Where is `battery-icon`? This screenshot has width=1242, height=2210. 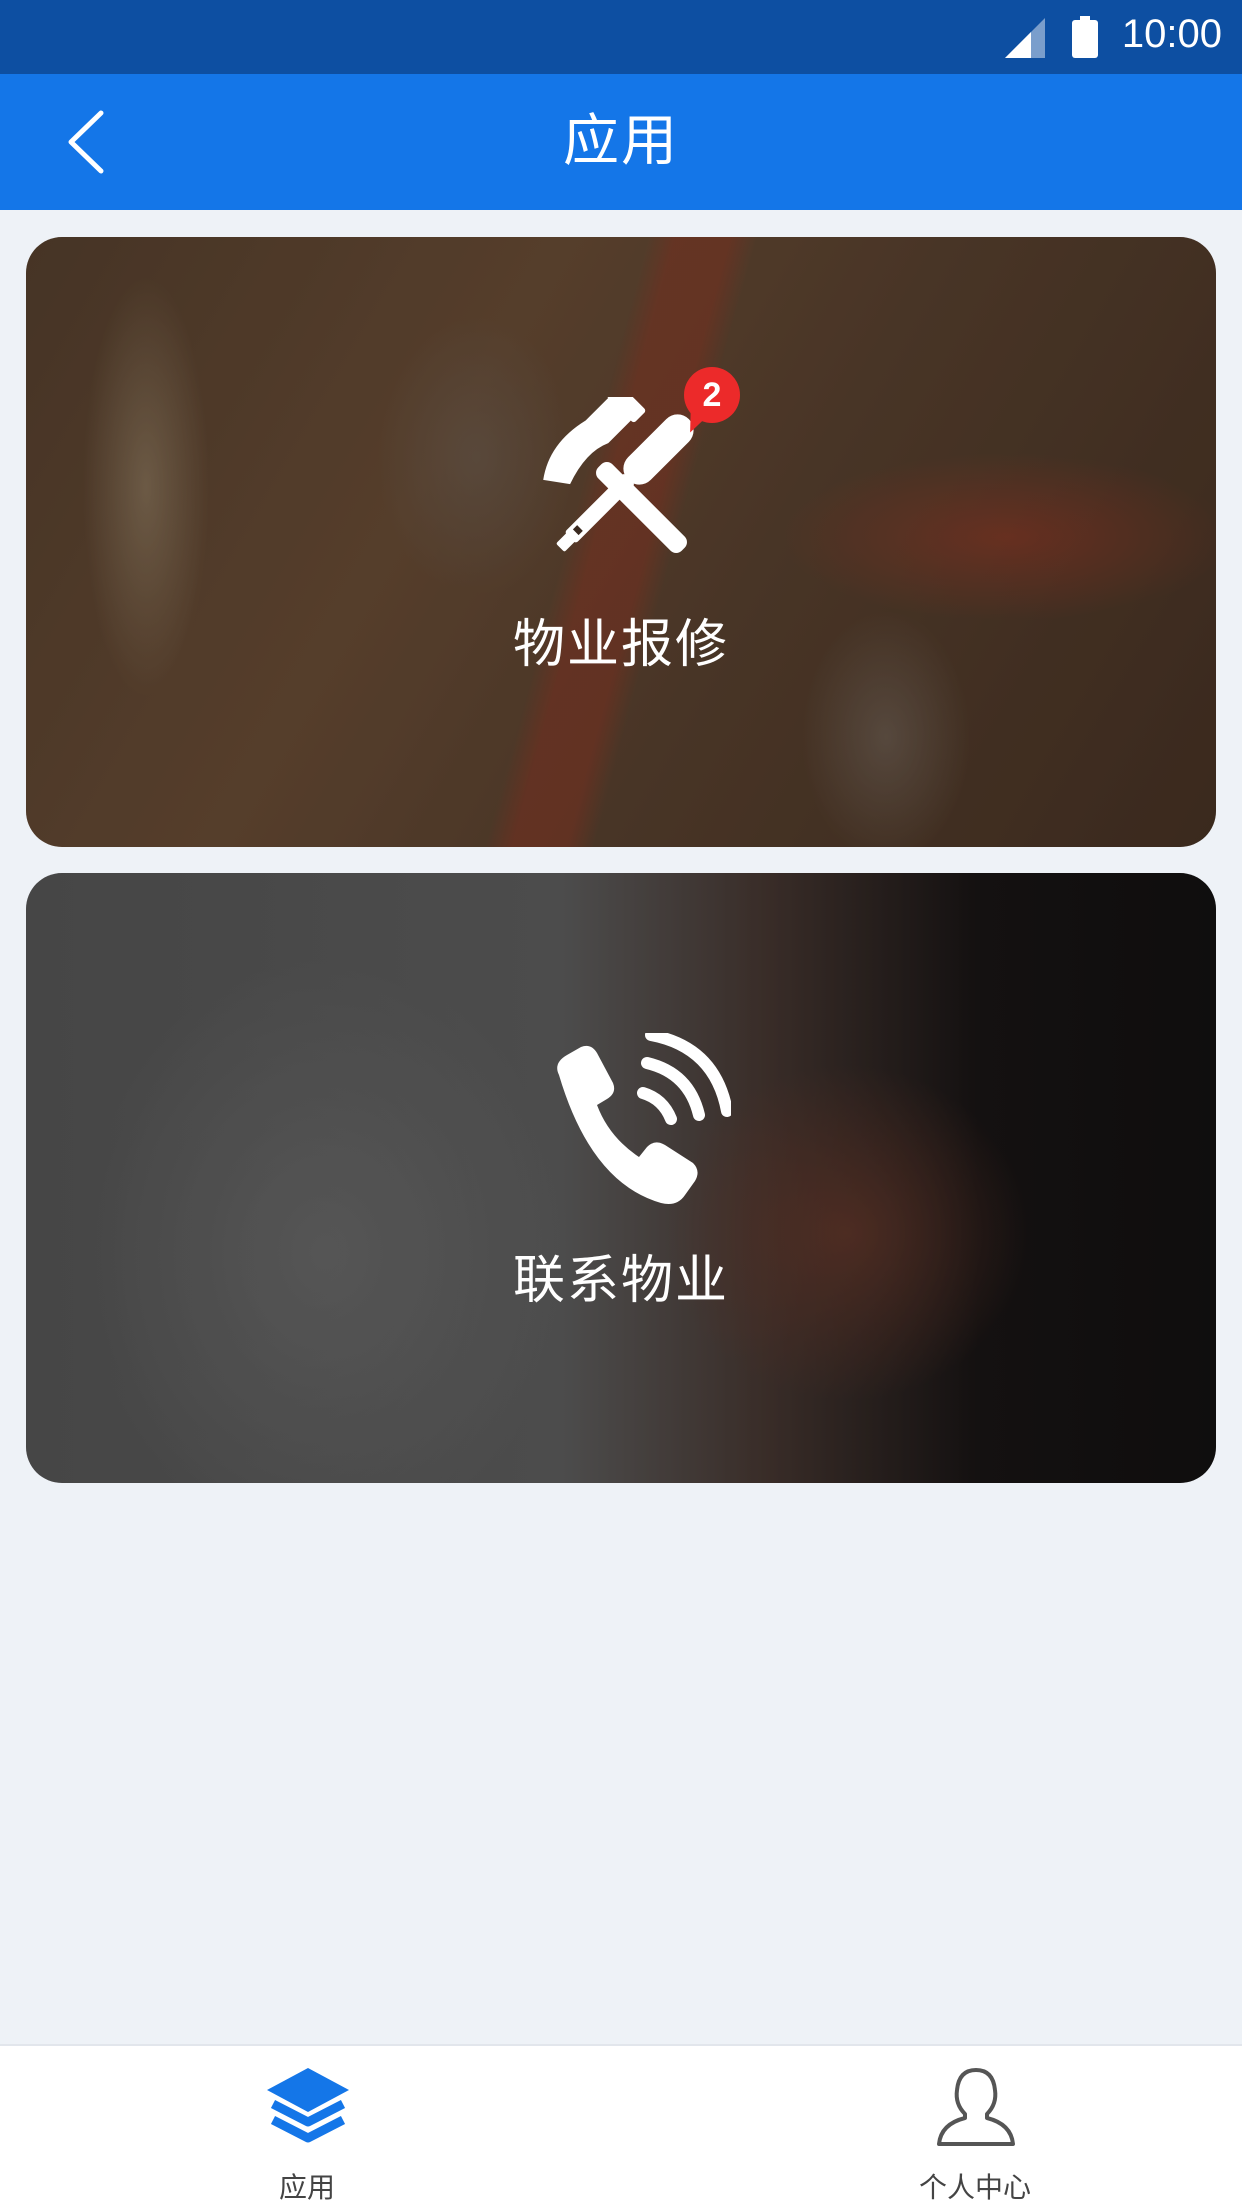
battery-icon is located at coordinates (1085, 37).